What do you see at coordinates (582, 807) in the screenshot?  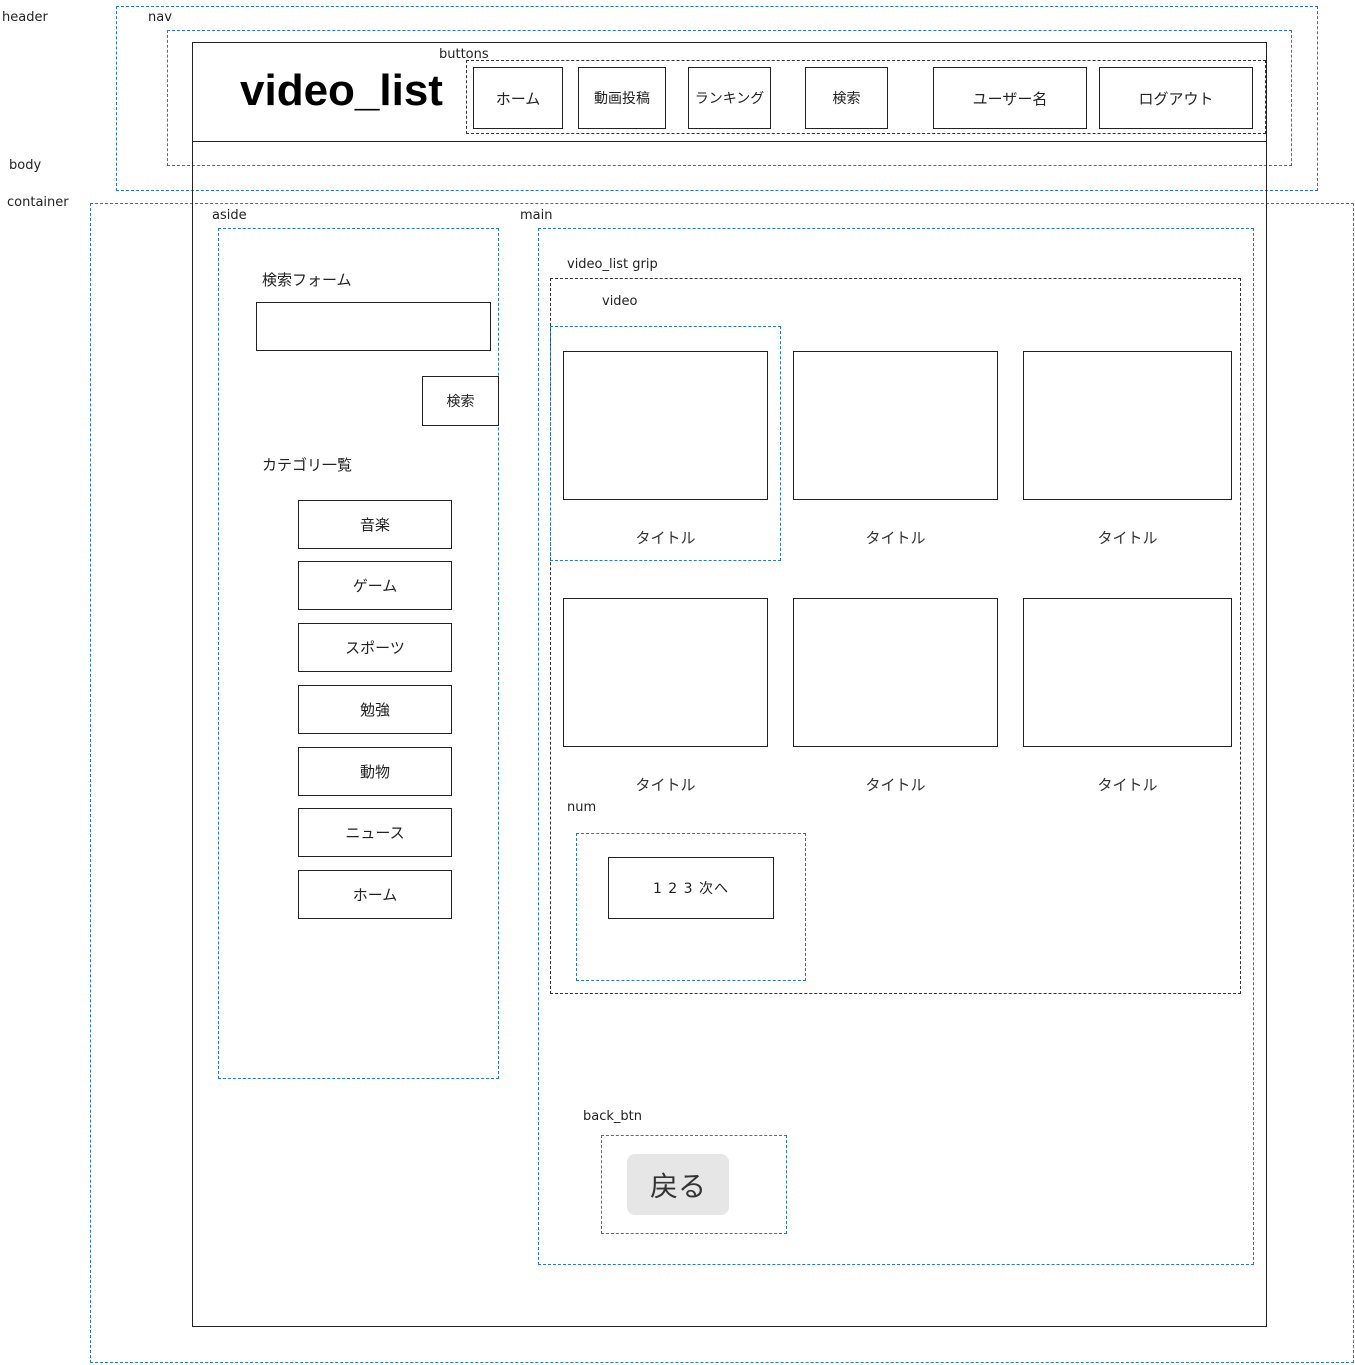 I see `num-region-label: num` at bounding box center [582, 807].